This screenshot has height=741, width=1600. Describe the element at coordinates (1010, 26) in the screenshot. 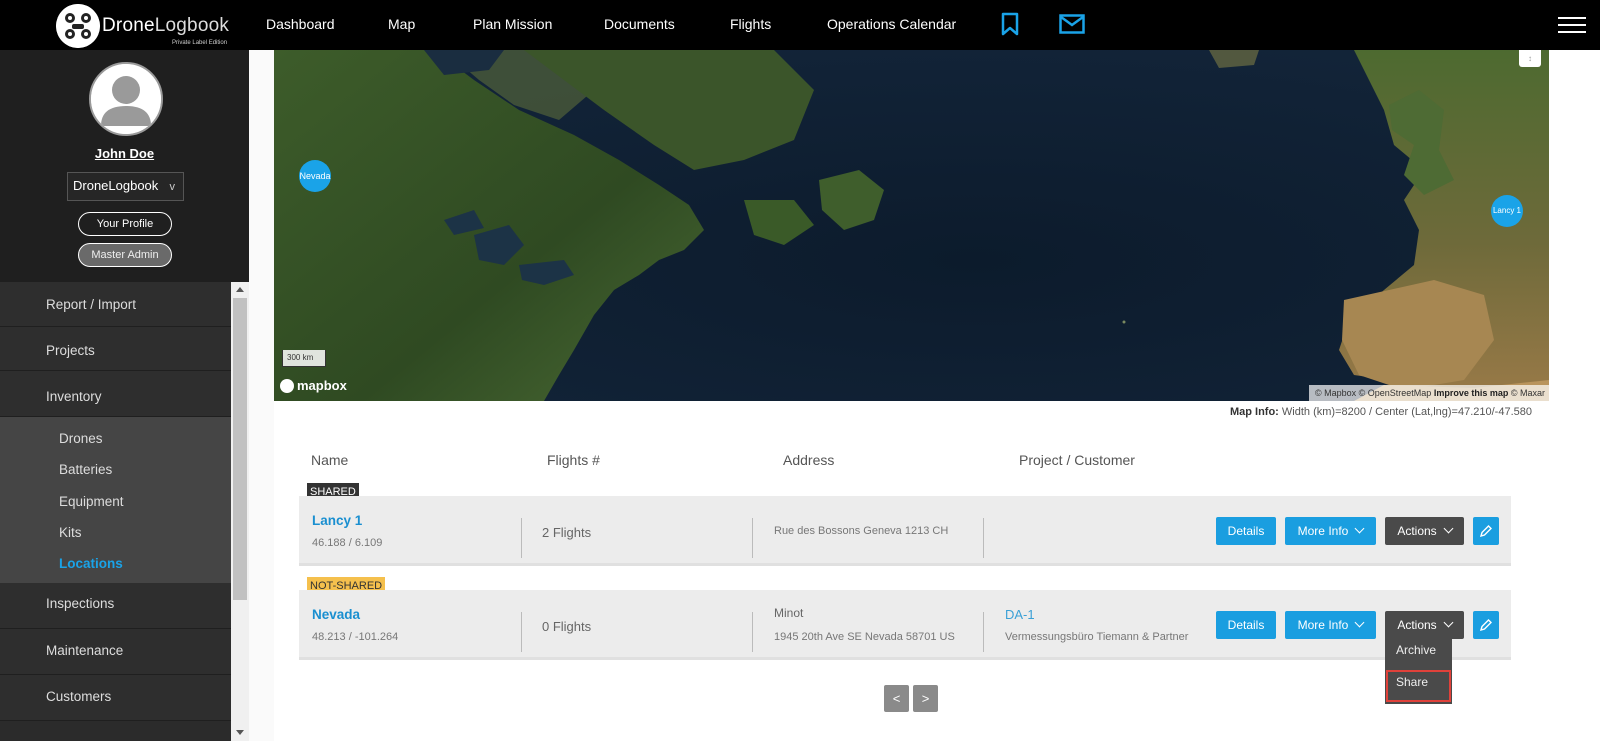

I see `bookmark-icon` at that location.